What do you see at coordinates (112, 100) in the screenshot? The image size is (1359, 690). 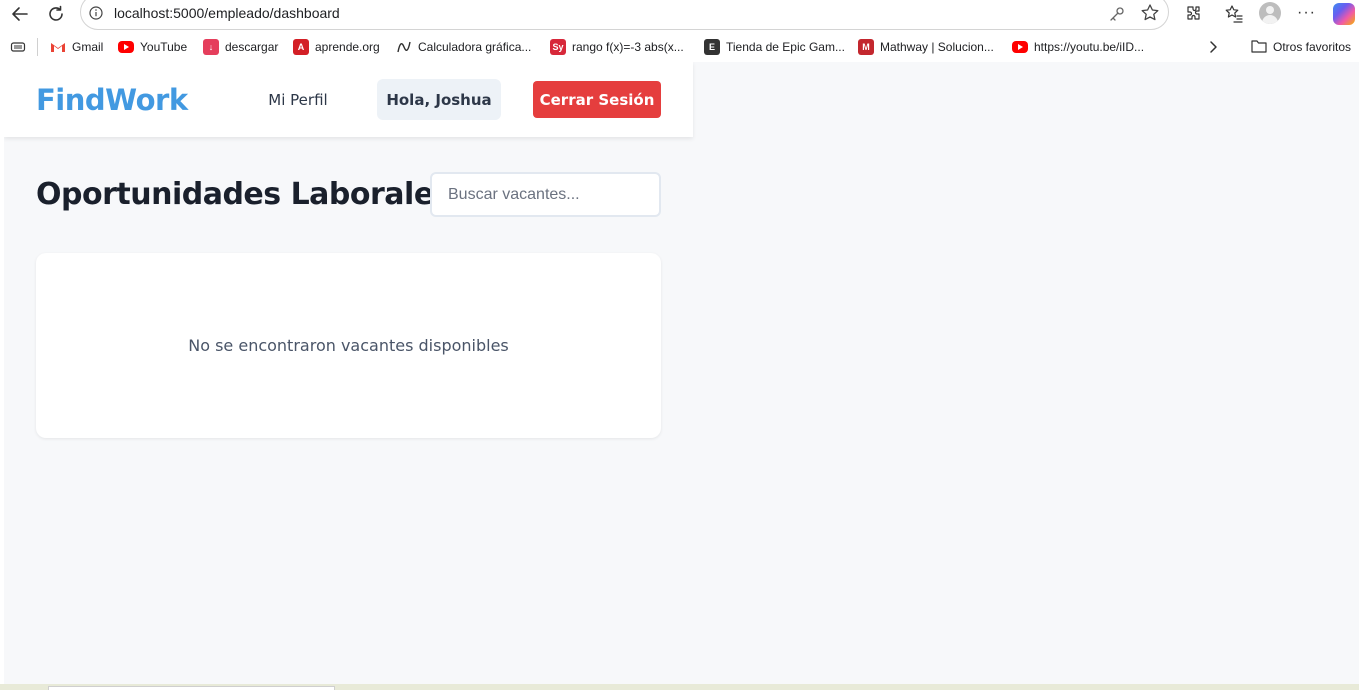 I see `brand-logo: FindWork` at bounding box center [112, 100].